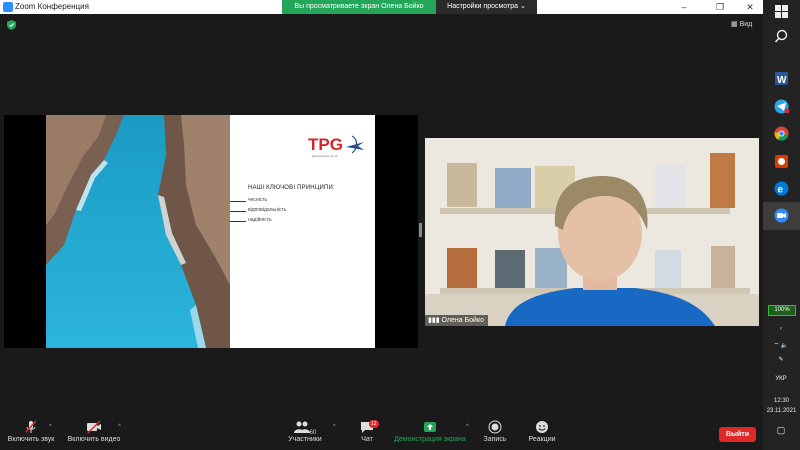  Describe the element at coordinates (420, 230) in the screenshot. I see `split-divider-handle` at that location.